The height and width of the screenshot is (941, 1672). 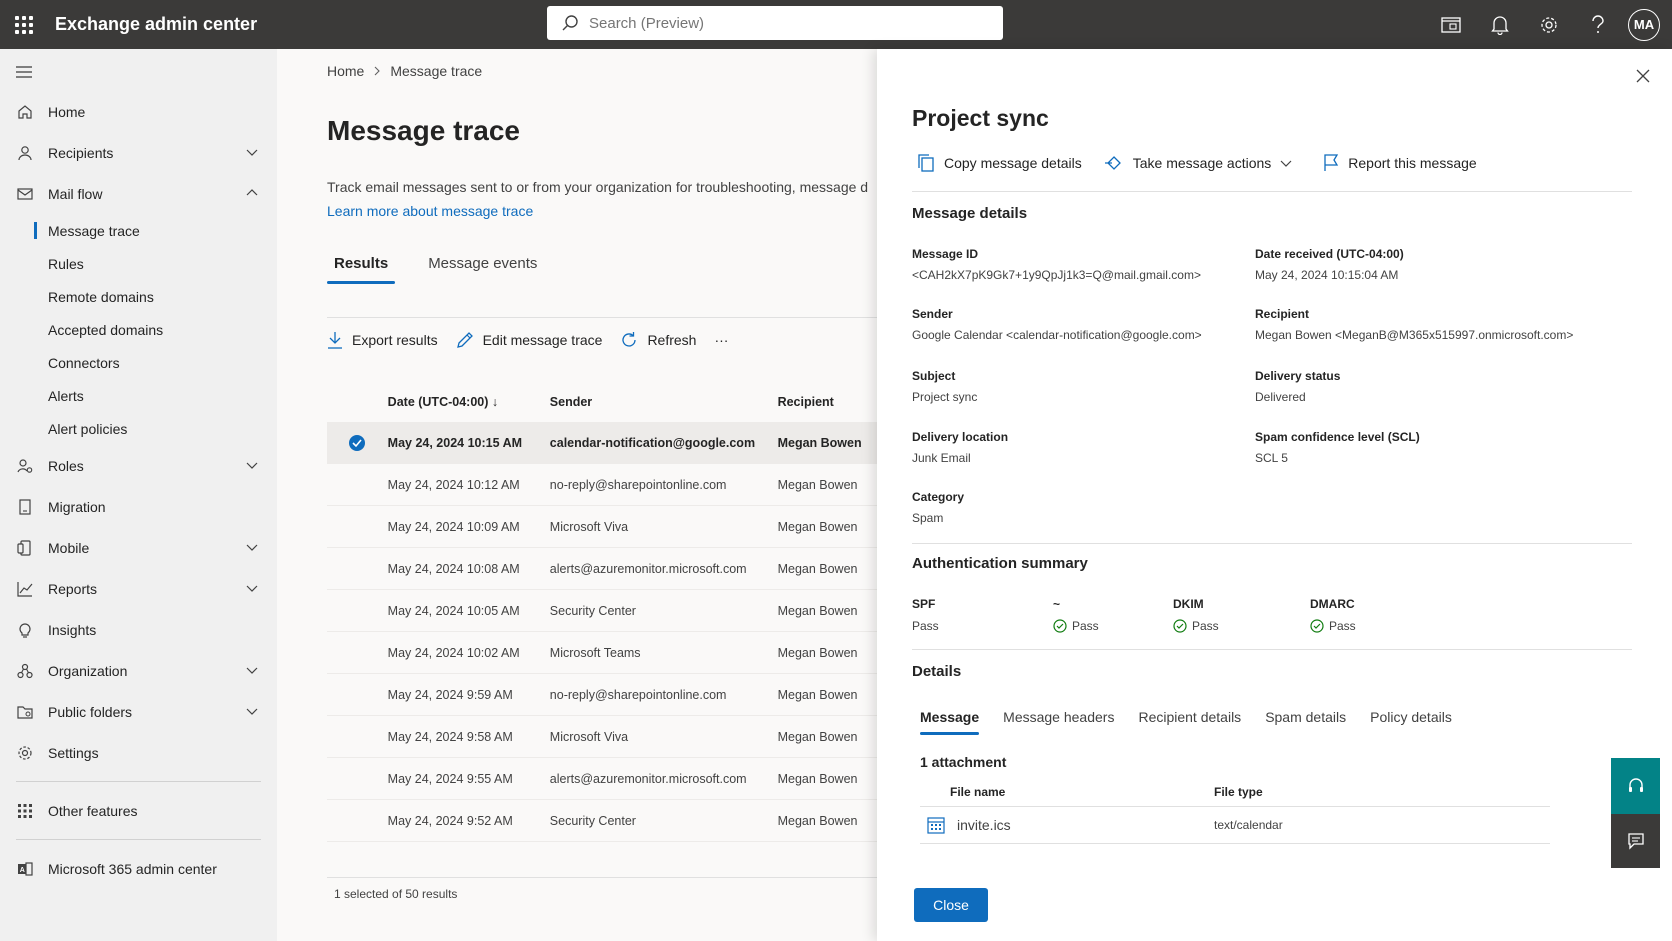 What do you see at coordinates (652, 442) in the screenshot?
I see `cell-sender: calendar-notification@google.com` at bounding box center [652, 442].